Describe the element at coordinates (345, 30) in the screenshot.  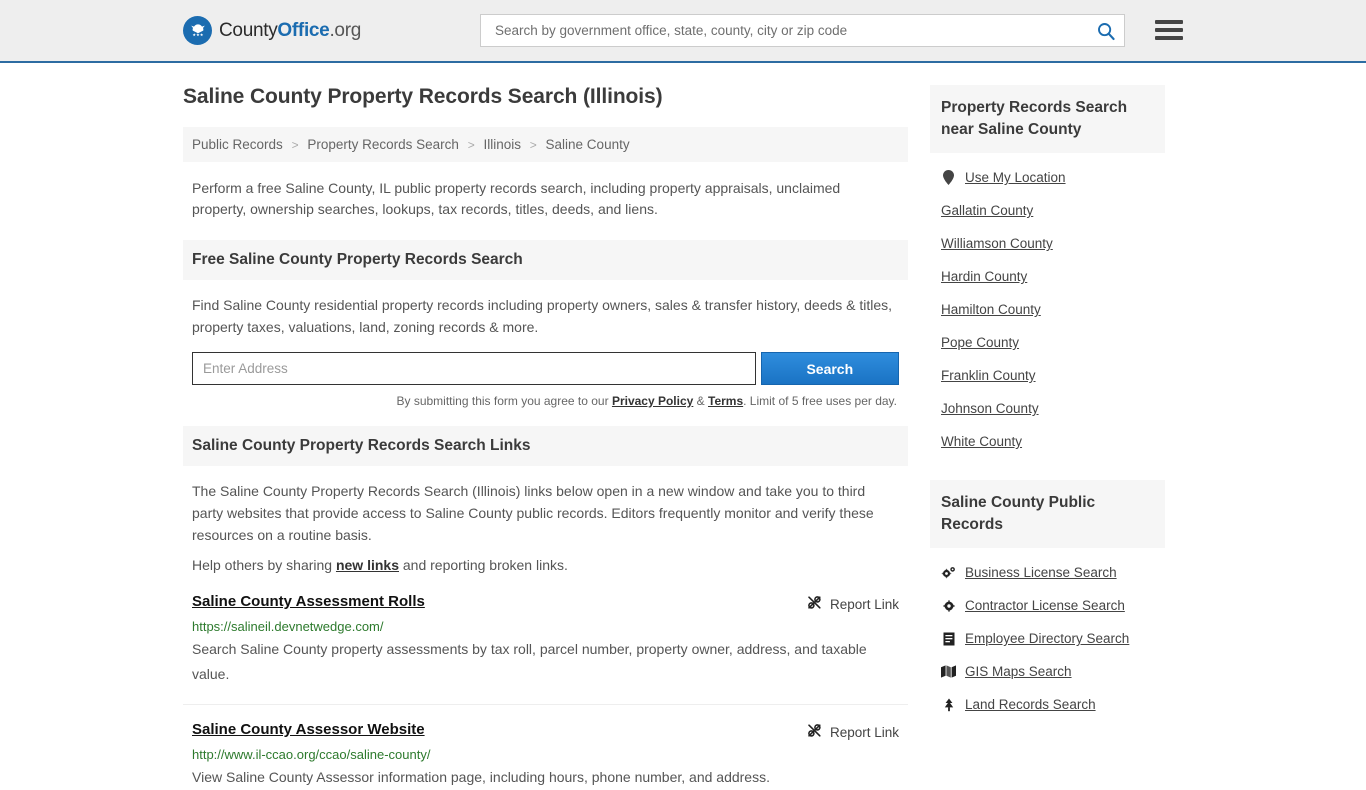
I see `logo-text-tld: .org` at that location.